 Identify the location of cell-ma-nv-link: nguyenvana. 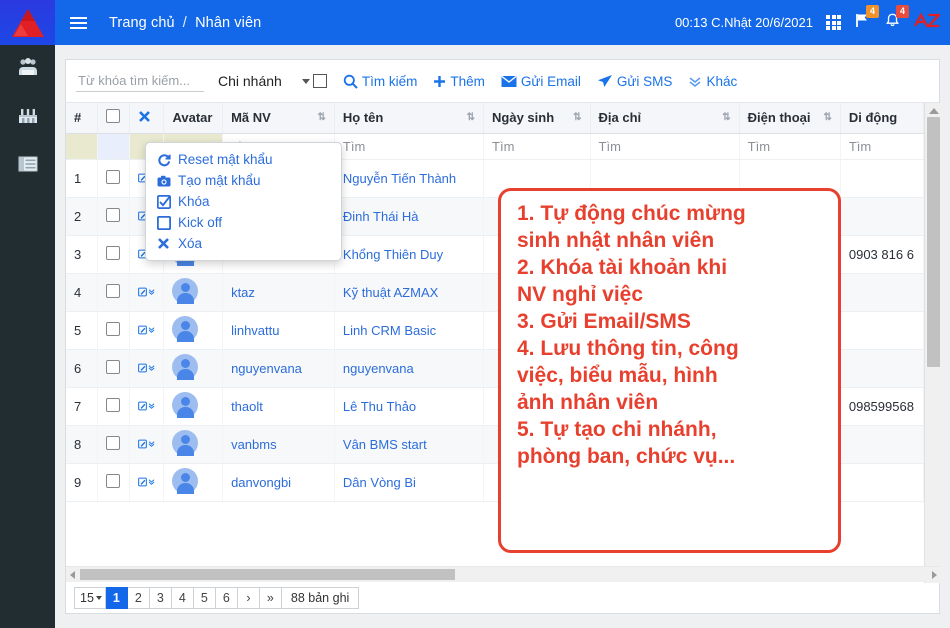
(266, 368).